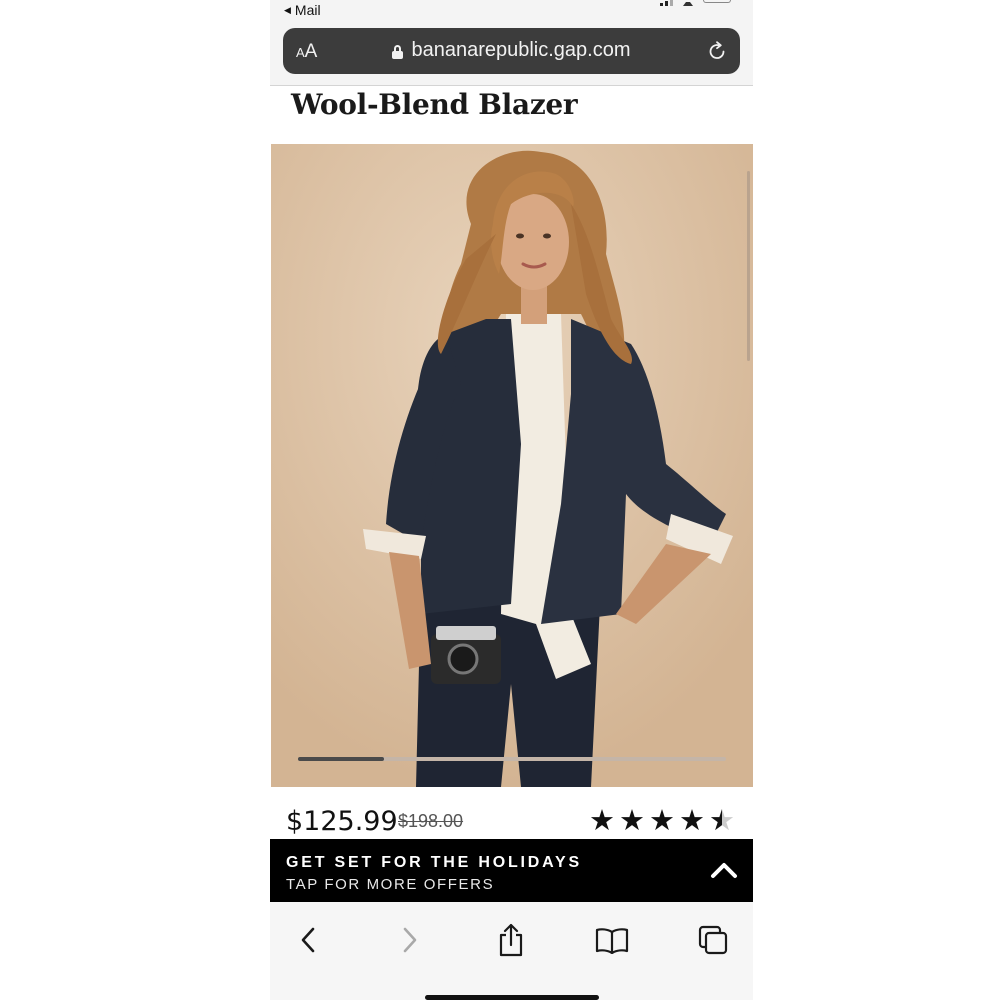  What do you see at coordinates (307, 10) in the screenshot?
I see `back-app-label: Mail` at bounding box center [307, 10].